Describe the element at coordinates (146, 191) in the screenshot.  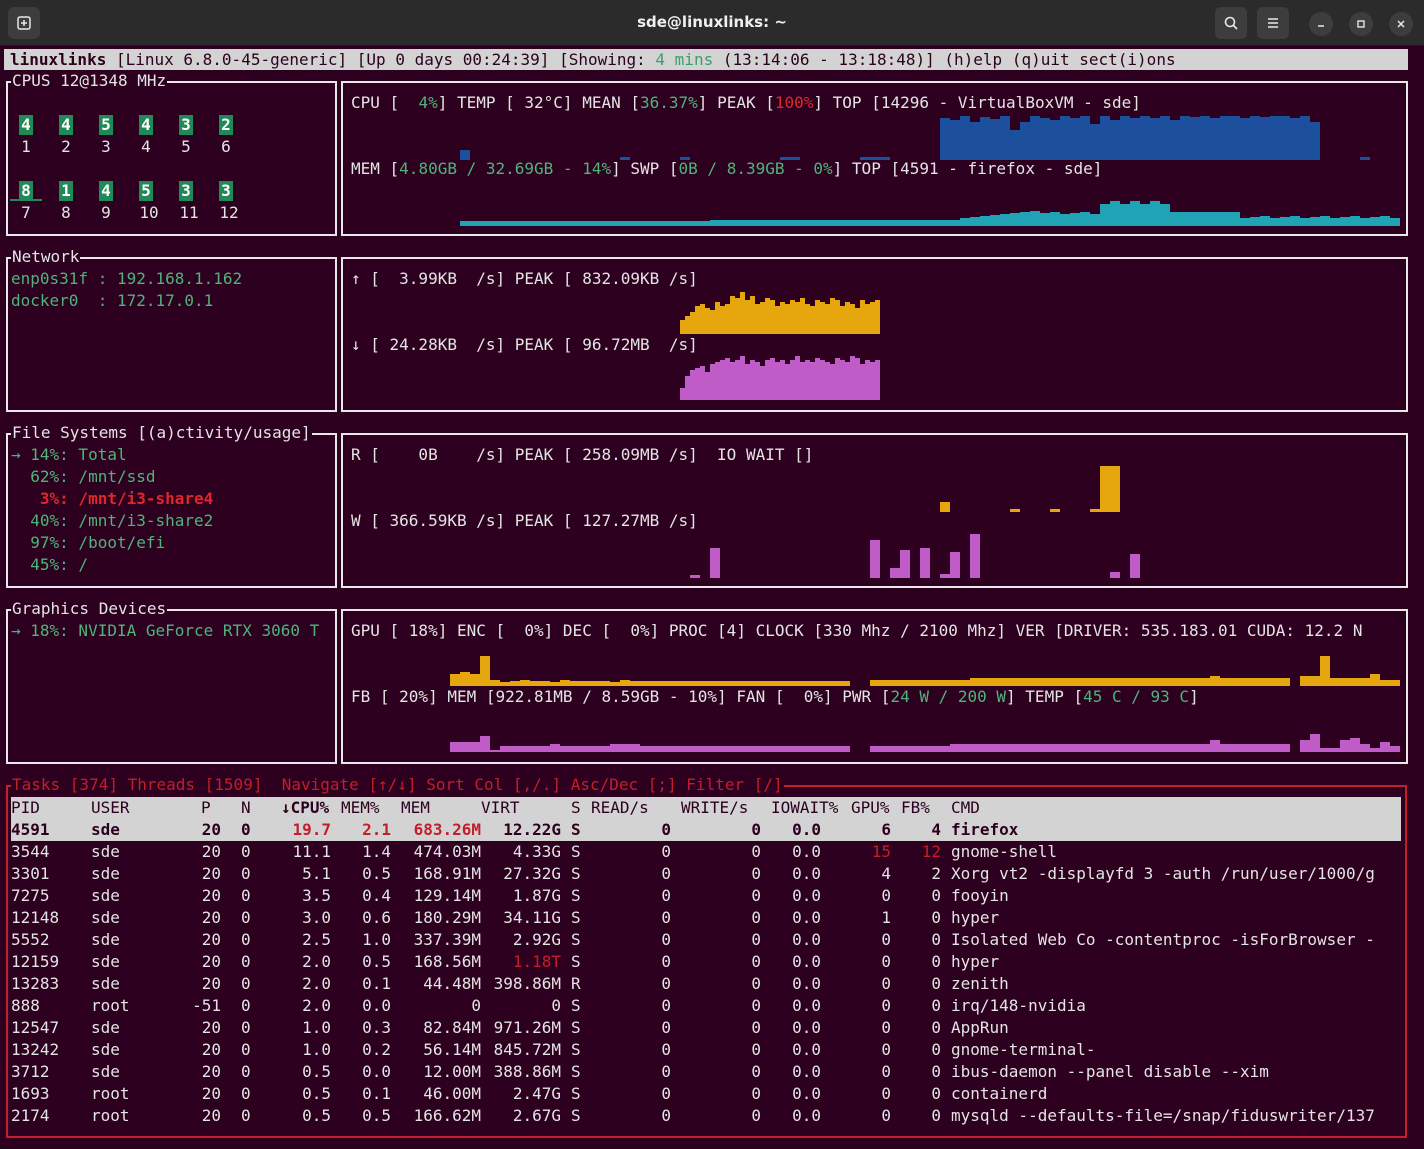
I see `cpu-core-usage: 5` at that location.